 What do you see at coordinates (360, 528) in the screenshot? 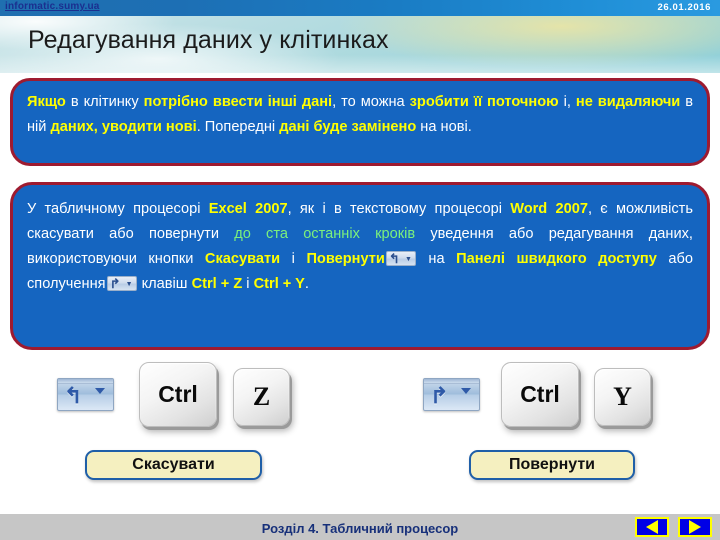
I see `footer-section-text: Розділ 4. Табличний процесор` at bounding box center [360, 528].